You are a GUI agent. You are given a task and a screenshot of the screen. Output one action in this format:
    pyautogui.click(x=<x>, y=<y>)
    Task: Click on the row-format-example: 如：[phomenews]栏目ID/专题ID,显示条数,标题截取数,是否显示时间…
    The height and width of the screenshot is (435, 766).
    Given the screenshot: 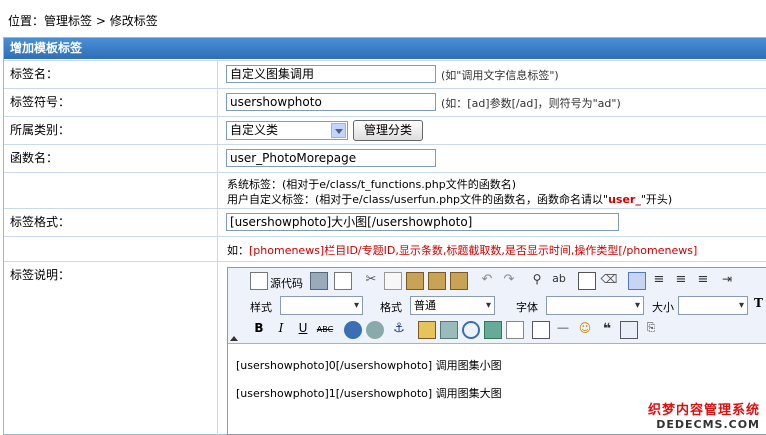 What is the action you would take?
    pyautogui.click(x=385, y=248)
    